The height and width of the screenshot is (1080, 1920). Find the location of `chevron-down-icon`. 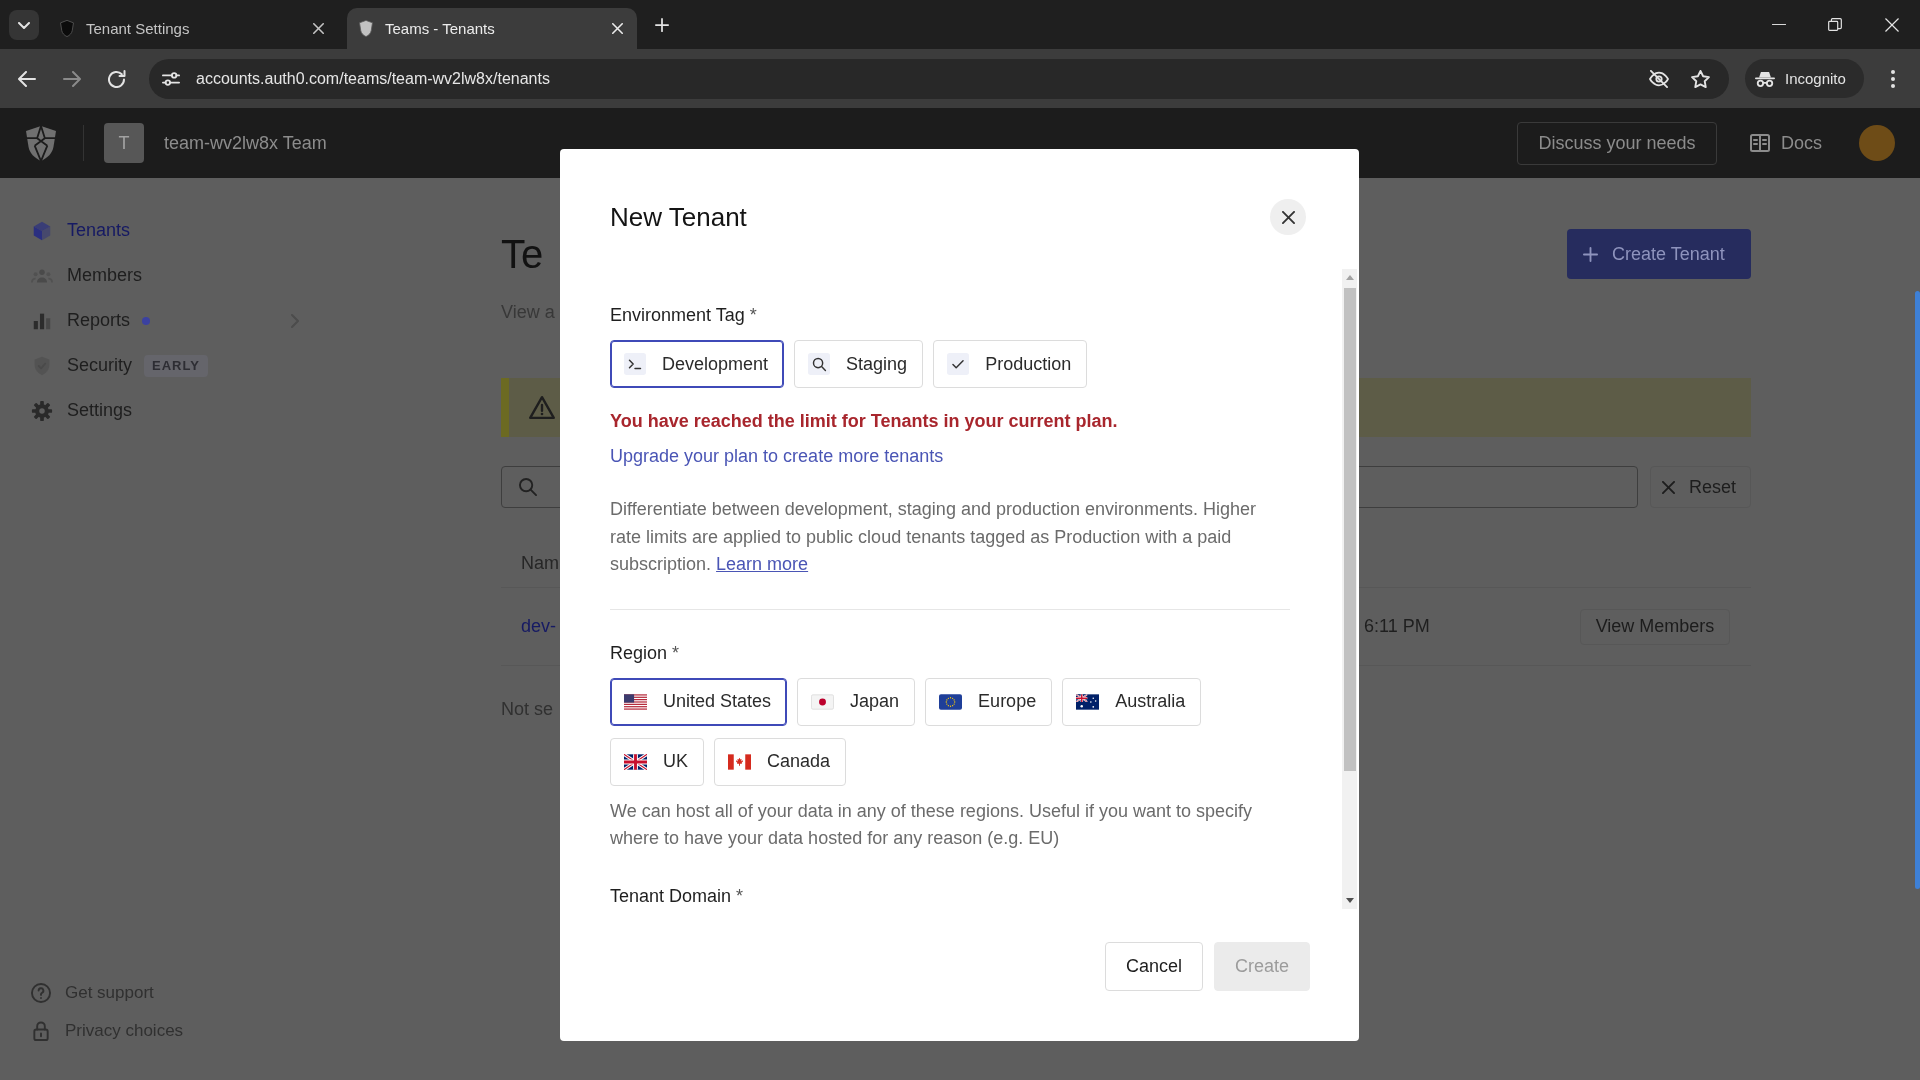

chevron-down-icon is located at coordinates (24, 25).